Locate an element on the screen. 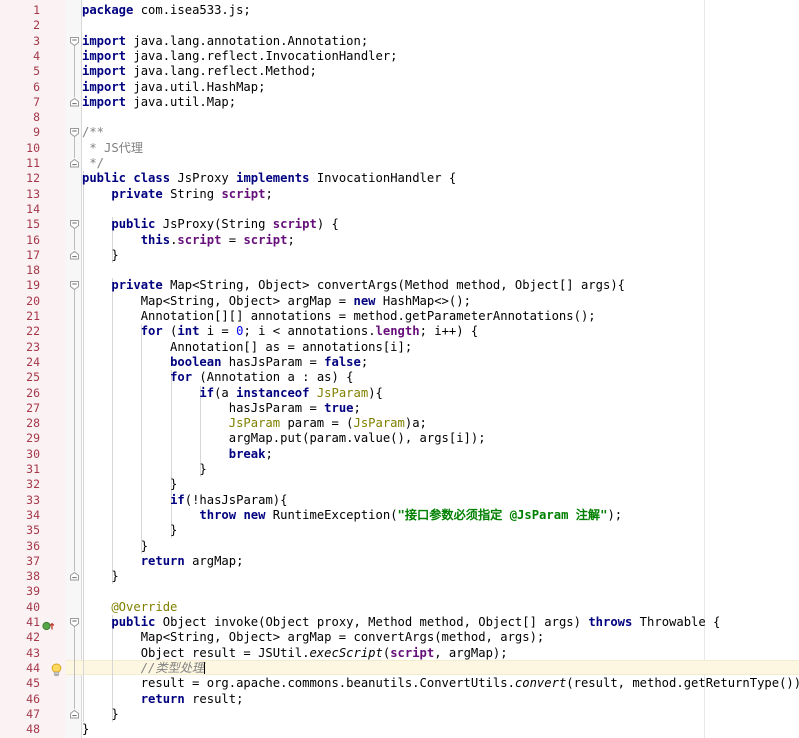 The image size is (799, 738). line-content: return argMap; is located at coordinates (163, 561).